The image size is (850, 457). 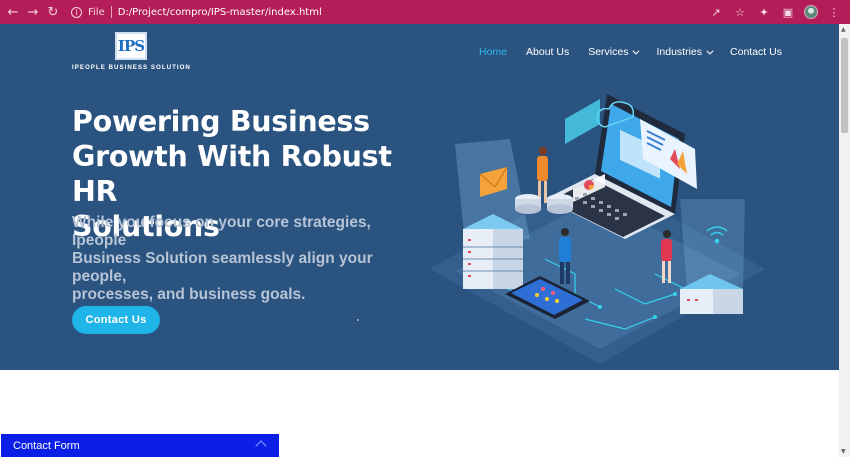 What do you see at coordinates (679, 52) in the screenshot?
I see `nav-industries-label: Industries` at bounding box center [679, 52].